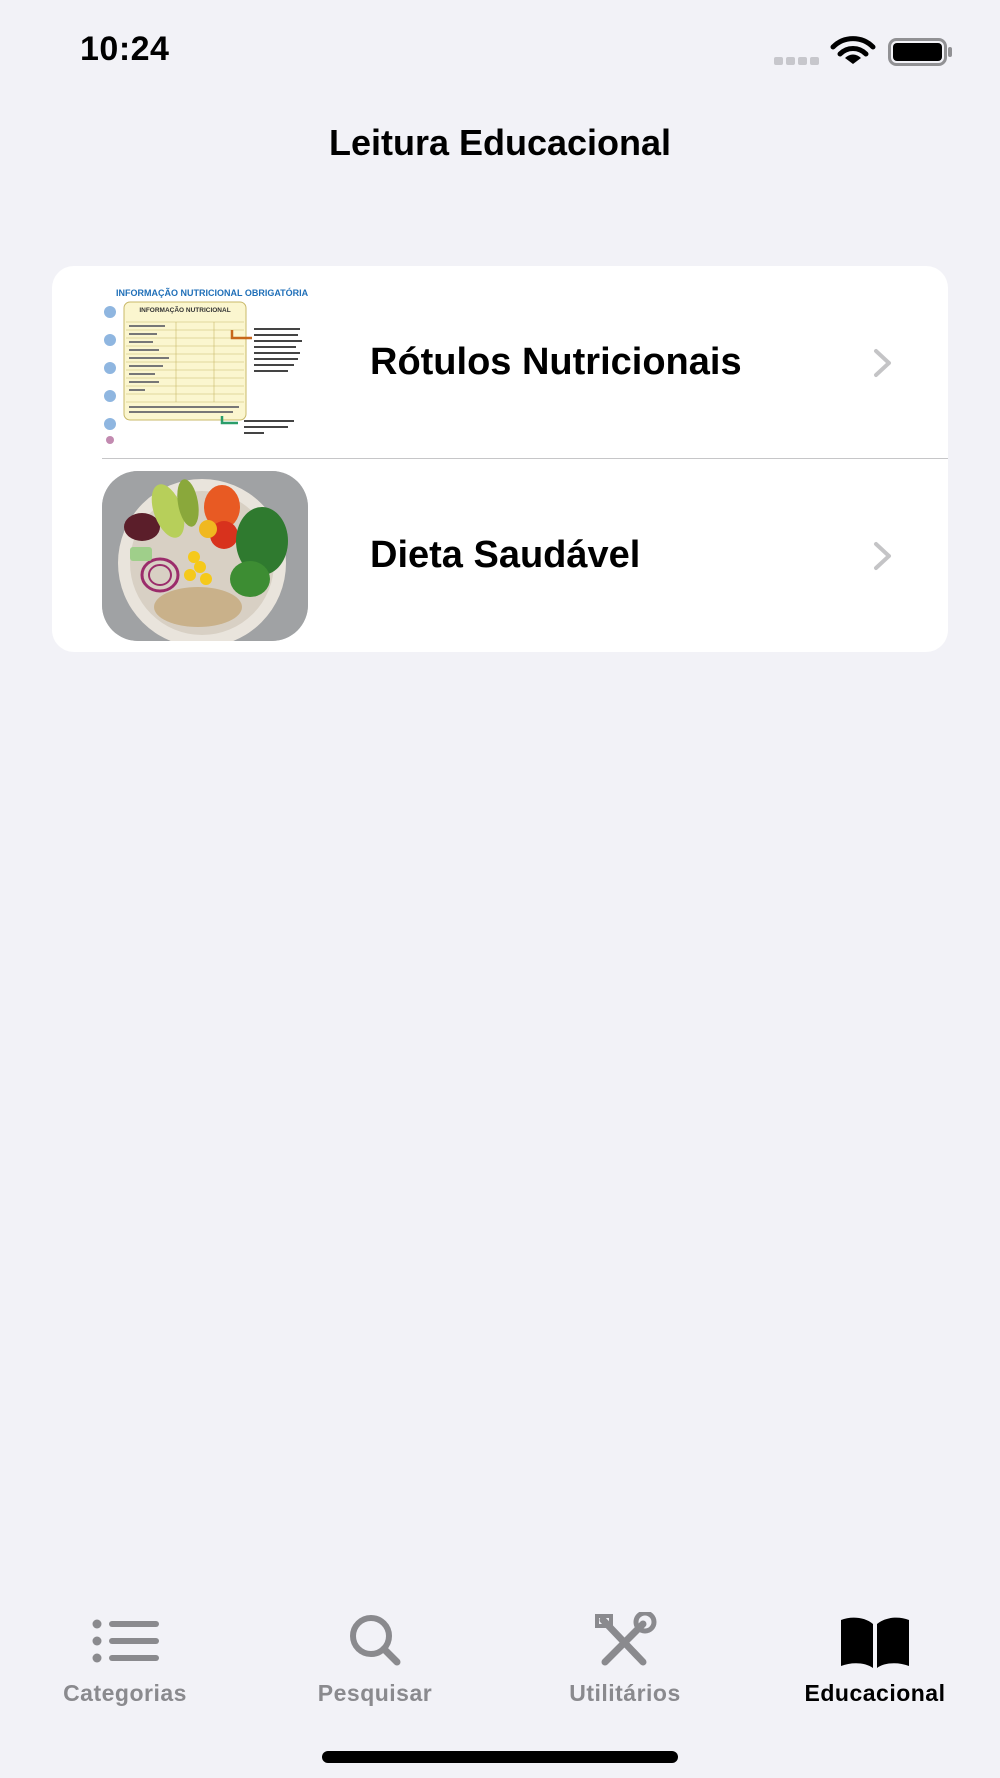 The width and height of the screenshot is (1000, 1778). What do you see at coordinates (500, 1757) in the screenshot?
I see `home-indicator` at bounding box center [500, 1757].